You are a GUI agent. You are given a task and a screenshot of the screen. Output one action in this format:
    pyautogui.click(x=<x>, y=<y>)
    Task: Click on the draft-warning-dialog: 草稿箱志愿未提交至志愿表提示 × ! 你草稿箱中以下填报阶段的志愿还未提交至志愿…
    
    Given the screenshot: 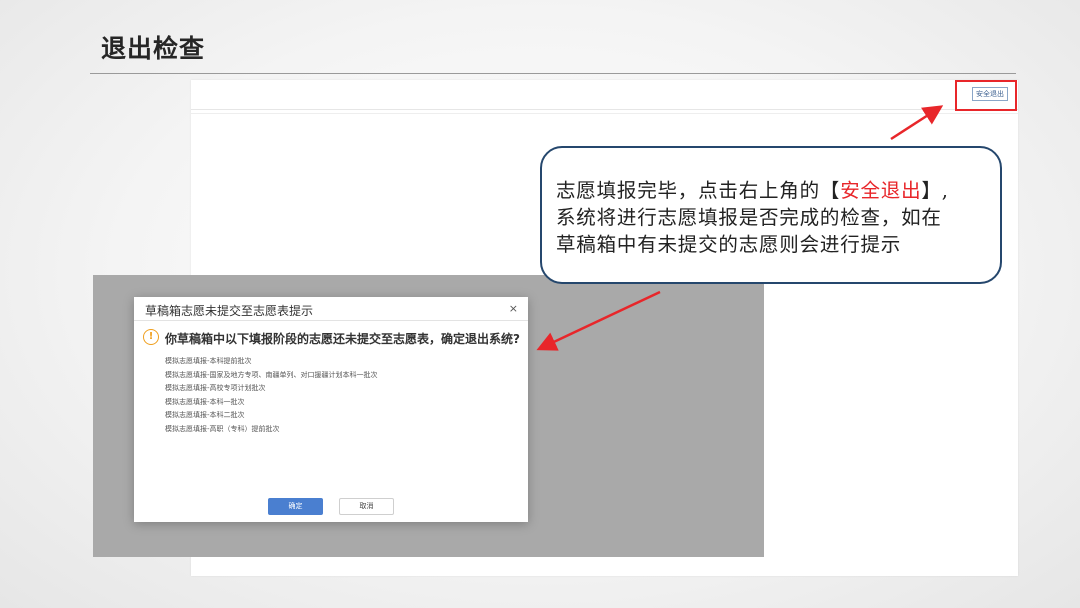 What is the action you would take?
    pyautogui.click(x=331, y=409)
    